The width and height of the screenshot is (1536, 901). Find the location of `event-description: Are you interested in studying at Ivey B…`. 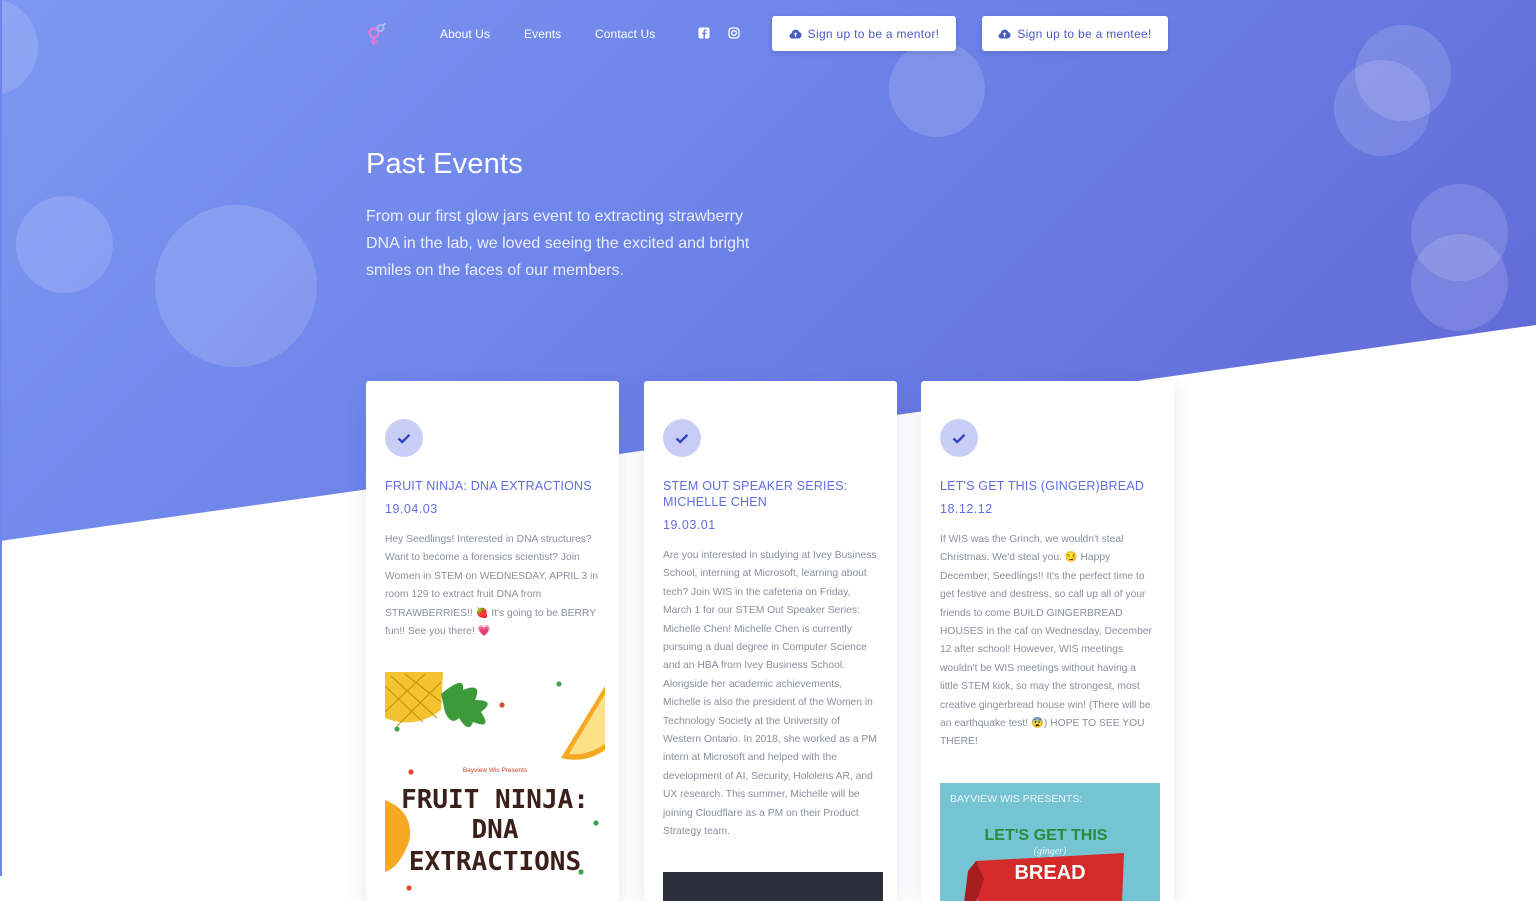

event-description: Are you interested in studying at Ivey B… is located at coordinates (770, 694).